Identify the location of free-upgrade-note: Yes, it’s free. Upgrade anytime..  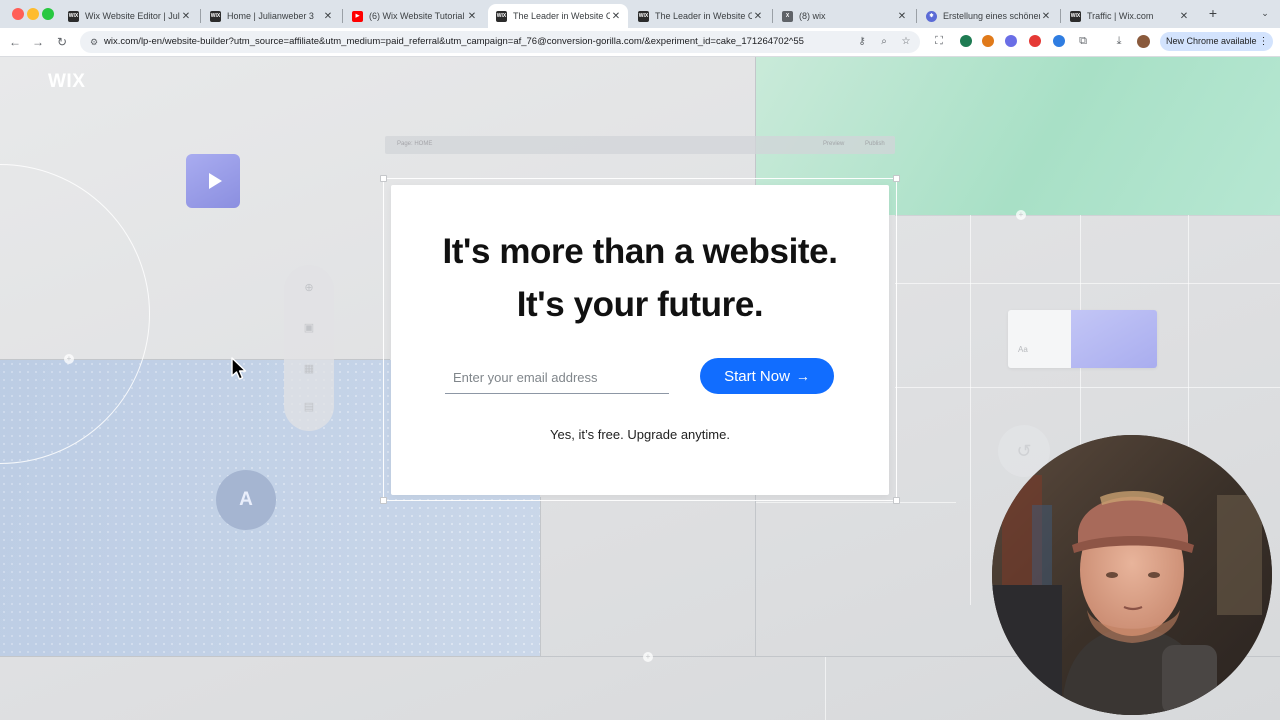
(640, 434).